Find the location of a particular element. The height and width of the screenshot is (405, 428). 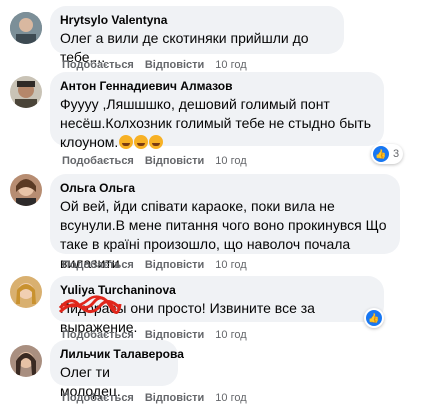

comment-bubble: Лильчик Талаверова Олег ти молодец. is located at coordinates (117, 369).